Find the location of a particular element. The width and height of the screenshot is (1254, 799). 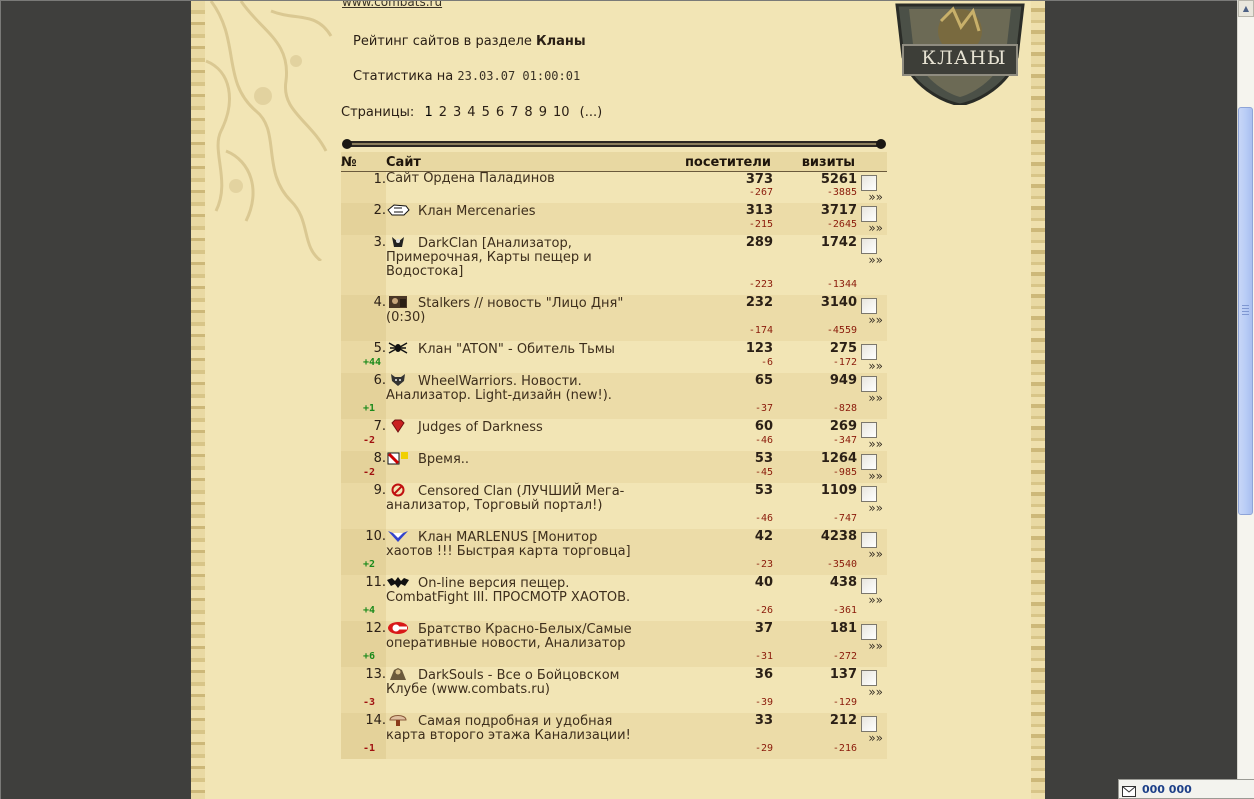

row-site: Stalkers // новость "Лицо Дня" (0:30) is located at coordinates (516, 310).